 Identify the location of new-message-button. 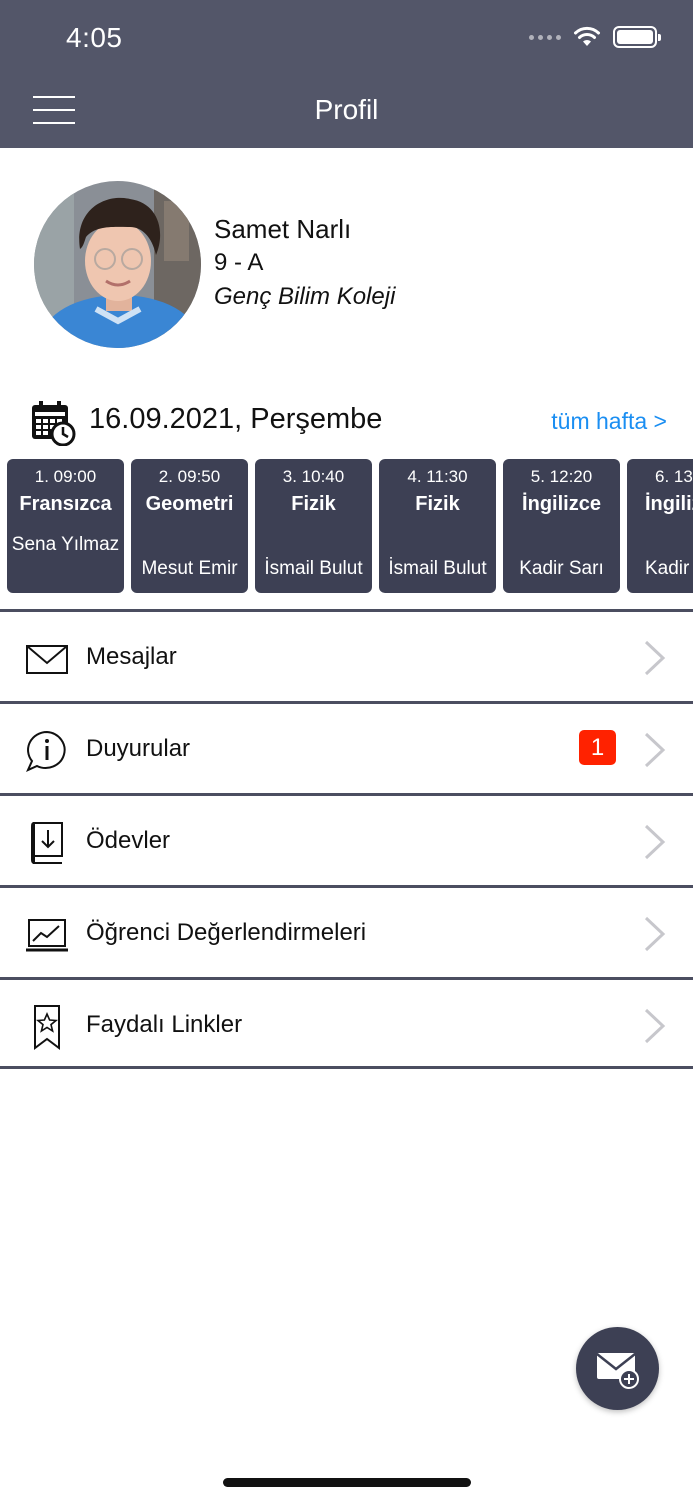
(617, 1368).